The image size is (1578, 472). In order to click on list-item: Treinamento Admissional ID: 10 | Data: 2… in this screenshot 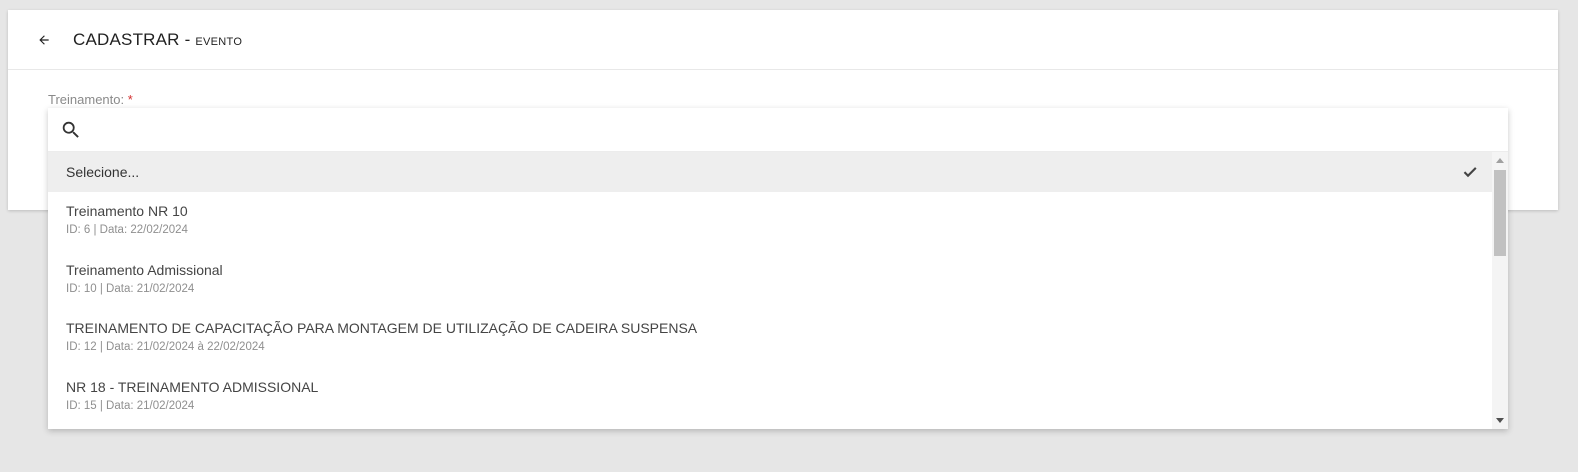, I will do `click(770, 280)`.